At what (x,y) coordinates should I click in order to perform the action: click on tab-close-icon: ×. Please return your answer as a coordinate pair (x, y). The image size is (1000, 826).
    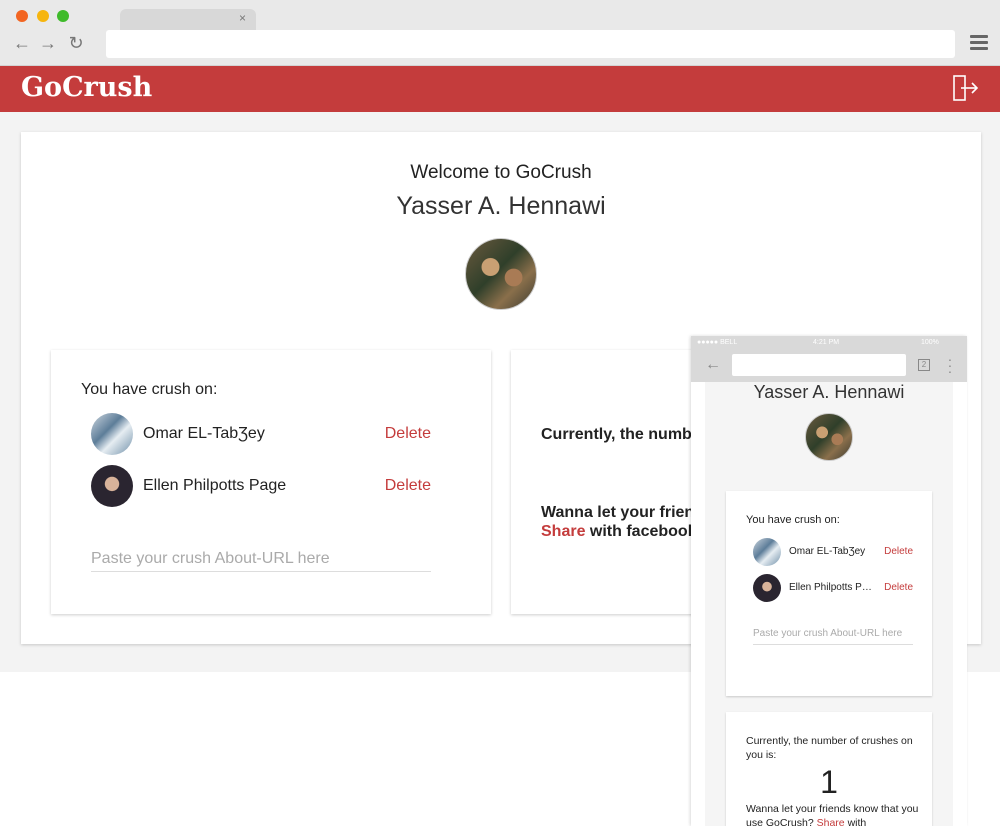
    Looking at the image, I should click on (242, 18).